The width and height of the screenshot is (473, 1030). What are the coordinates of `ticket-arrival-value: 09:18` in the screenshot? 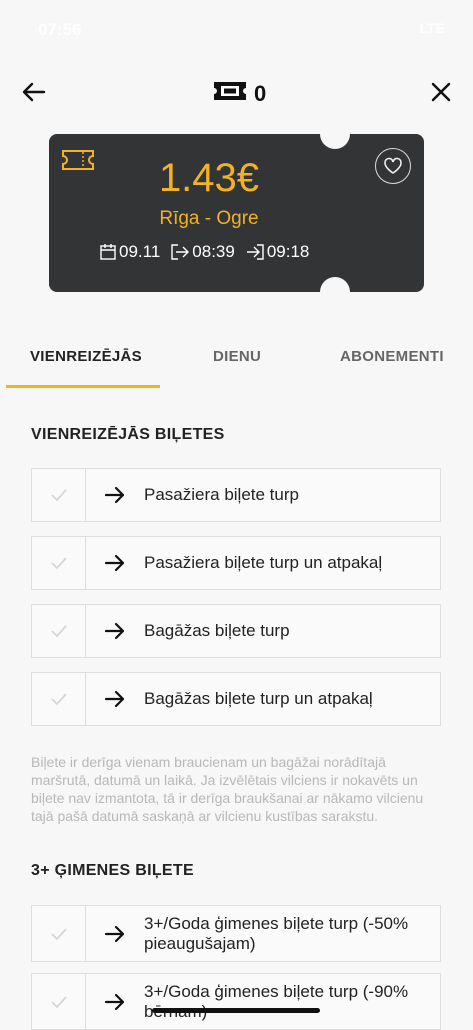 It's located at (288, 251).